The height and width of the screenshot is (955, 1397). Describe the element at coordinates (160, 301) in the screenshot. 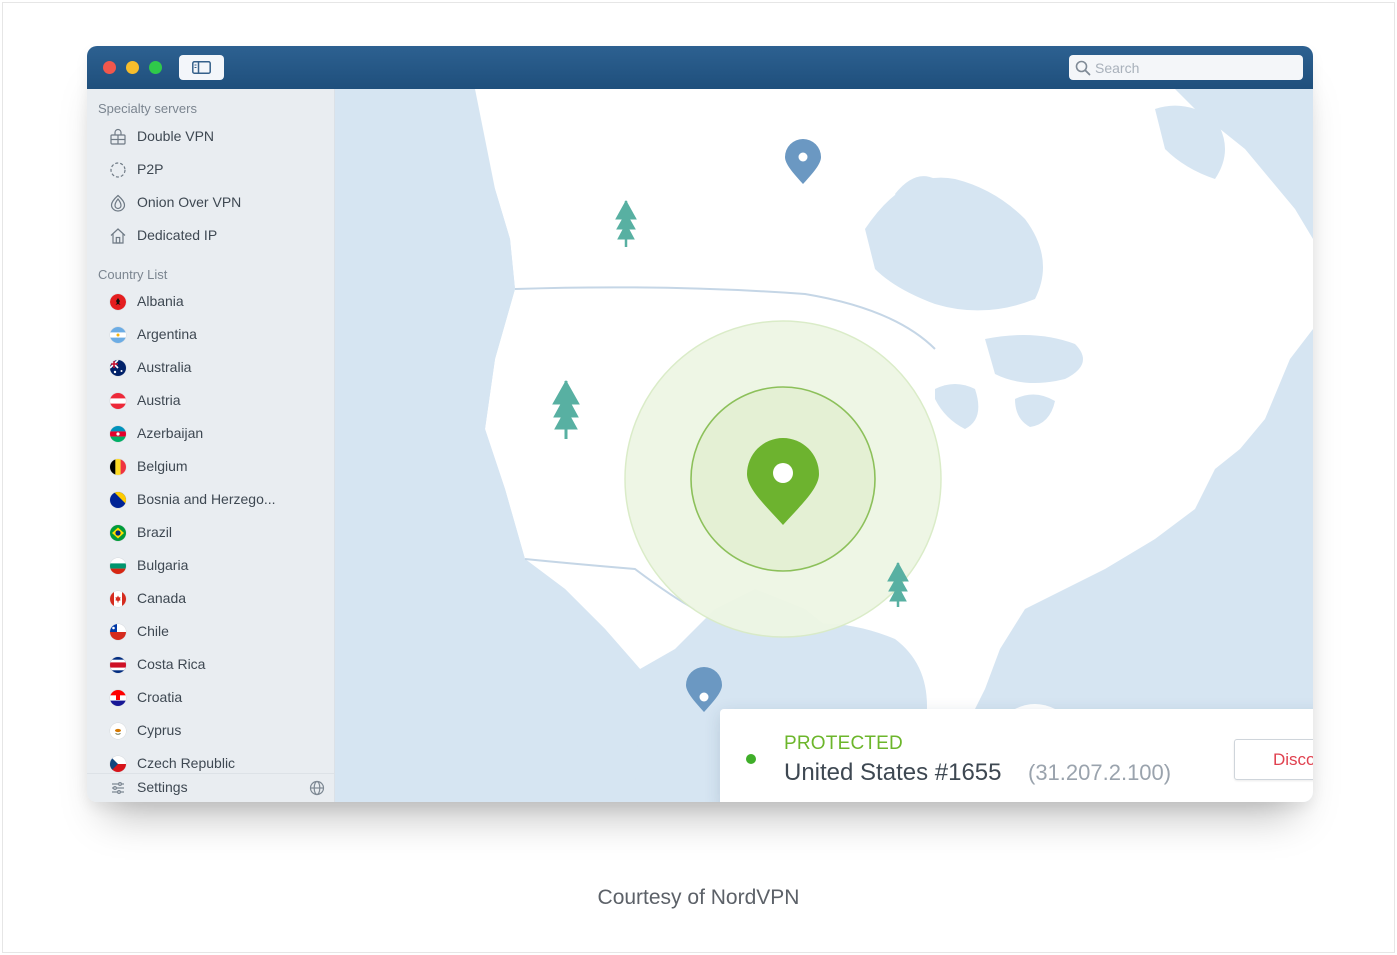

I see `country-label: Albania` at that location.